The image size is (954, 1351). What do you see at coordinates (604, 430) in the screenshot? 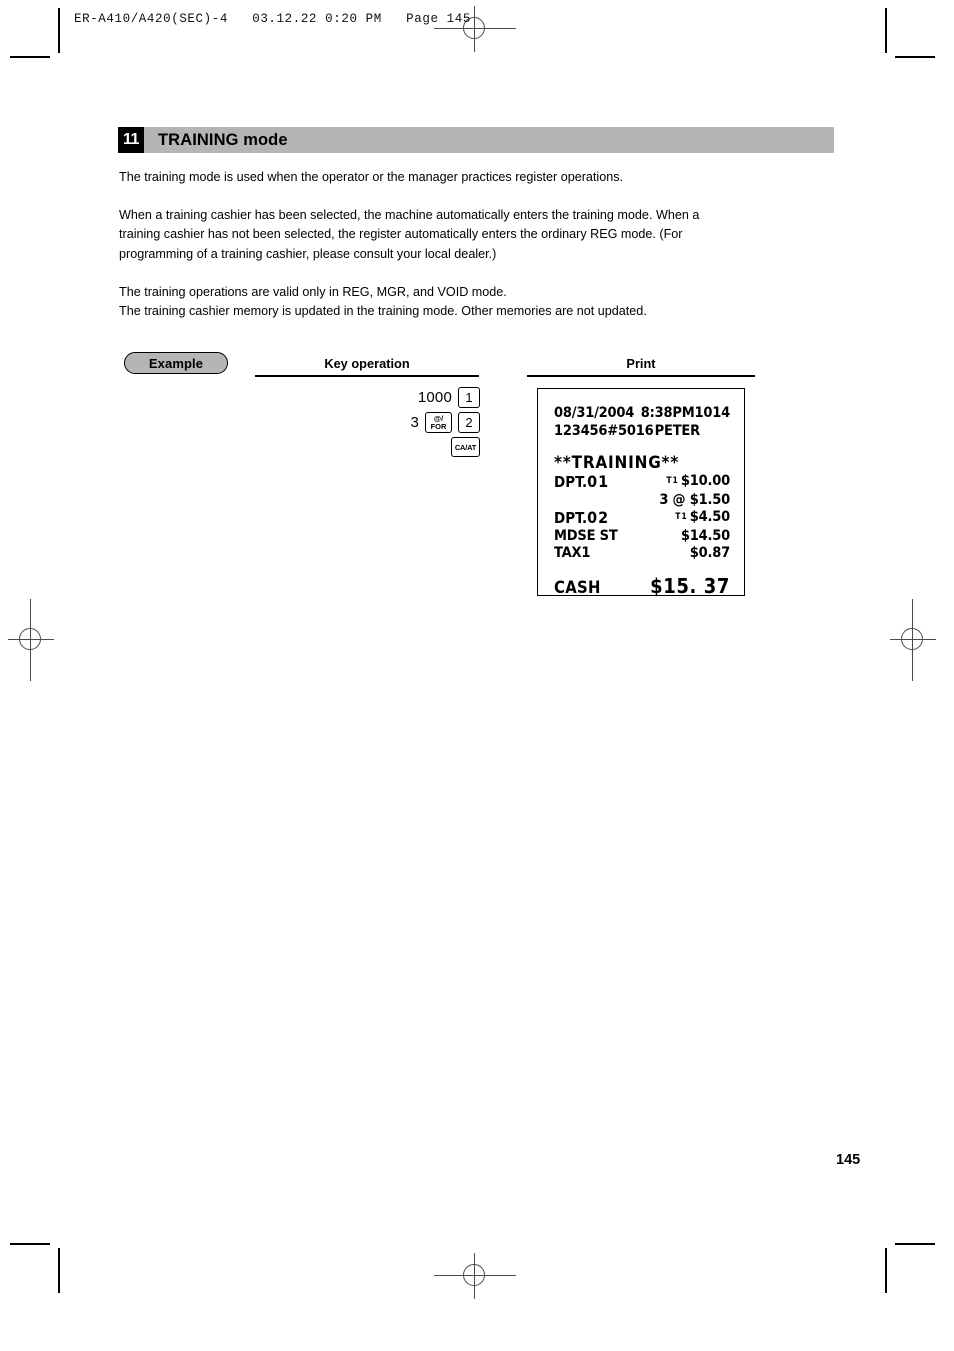
I see `receipt-machine-number: 123456#5016` at bounding box center [604, 430].